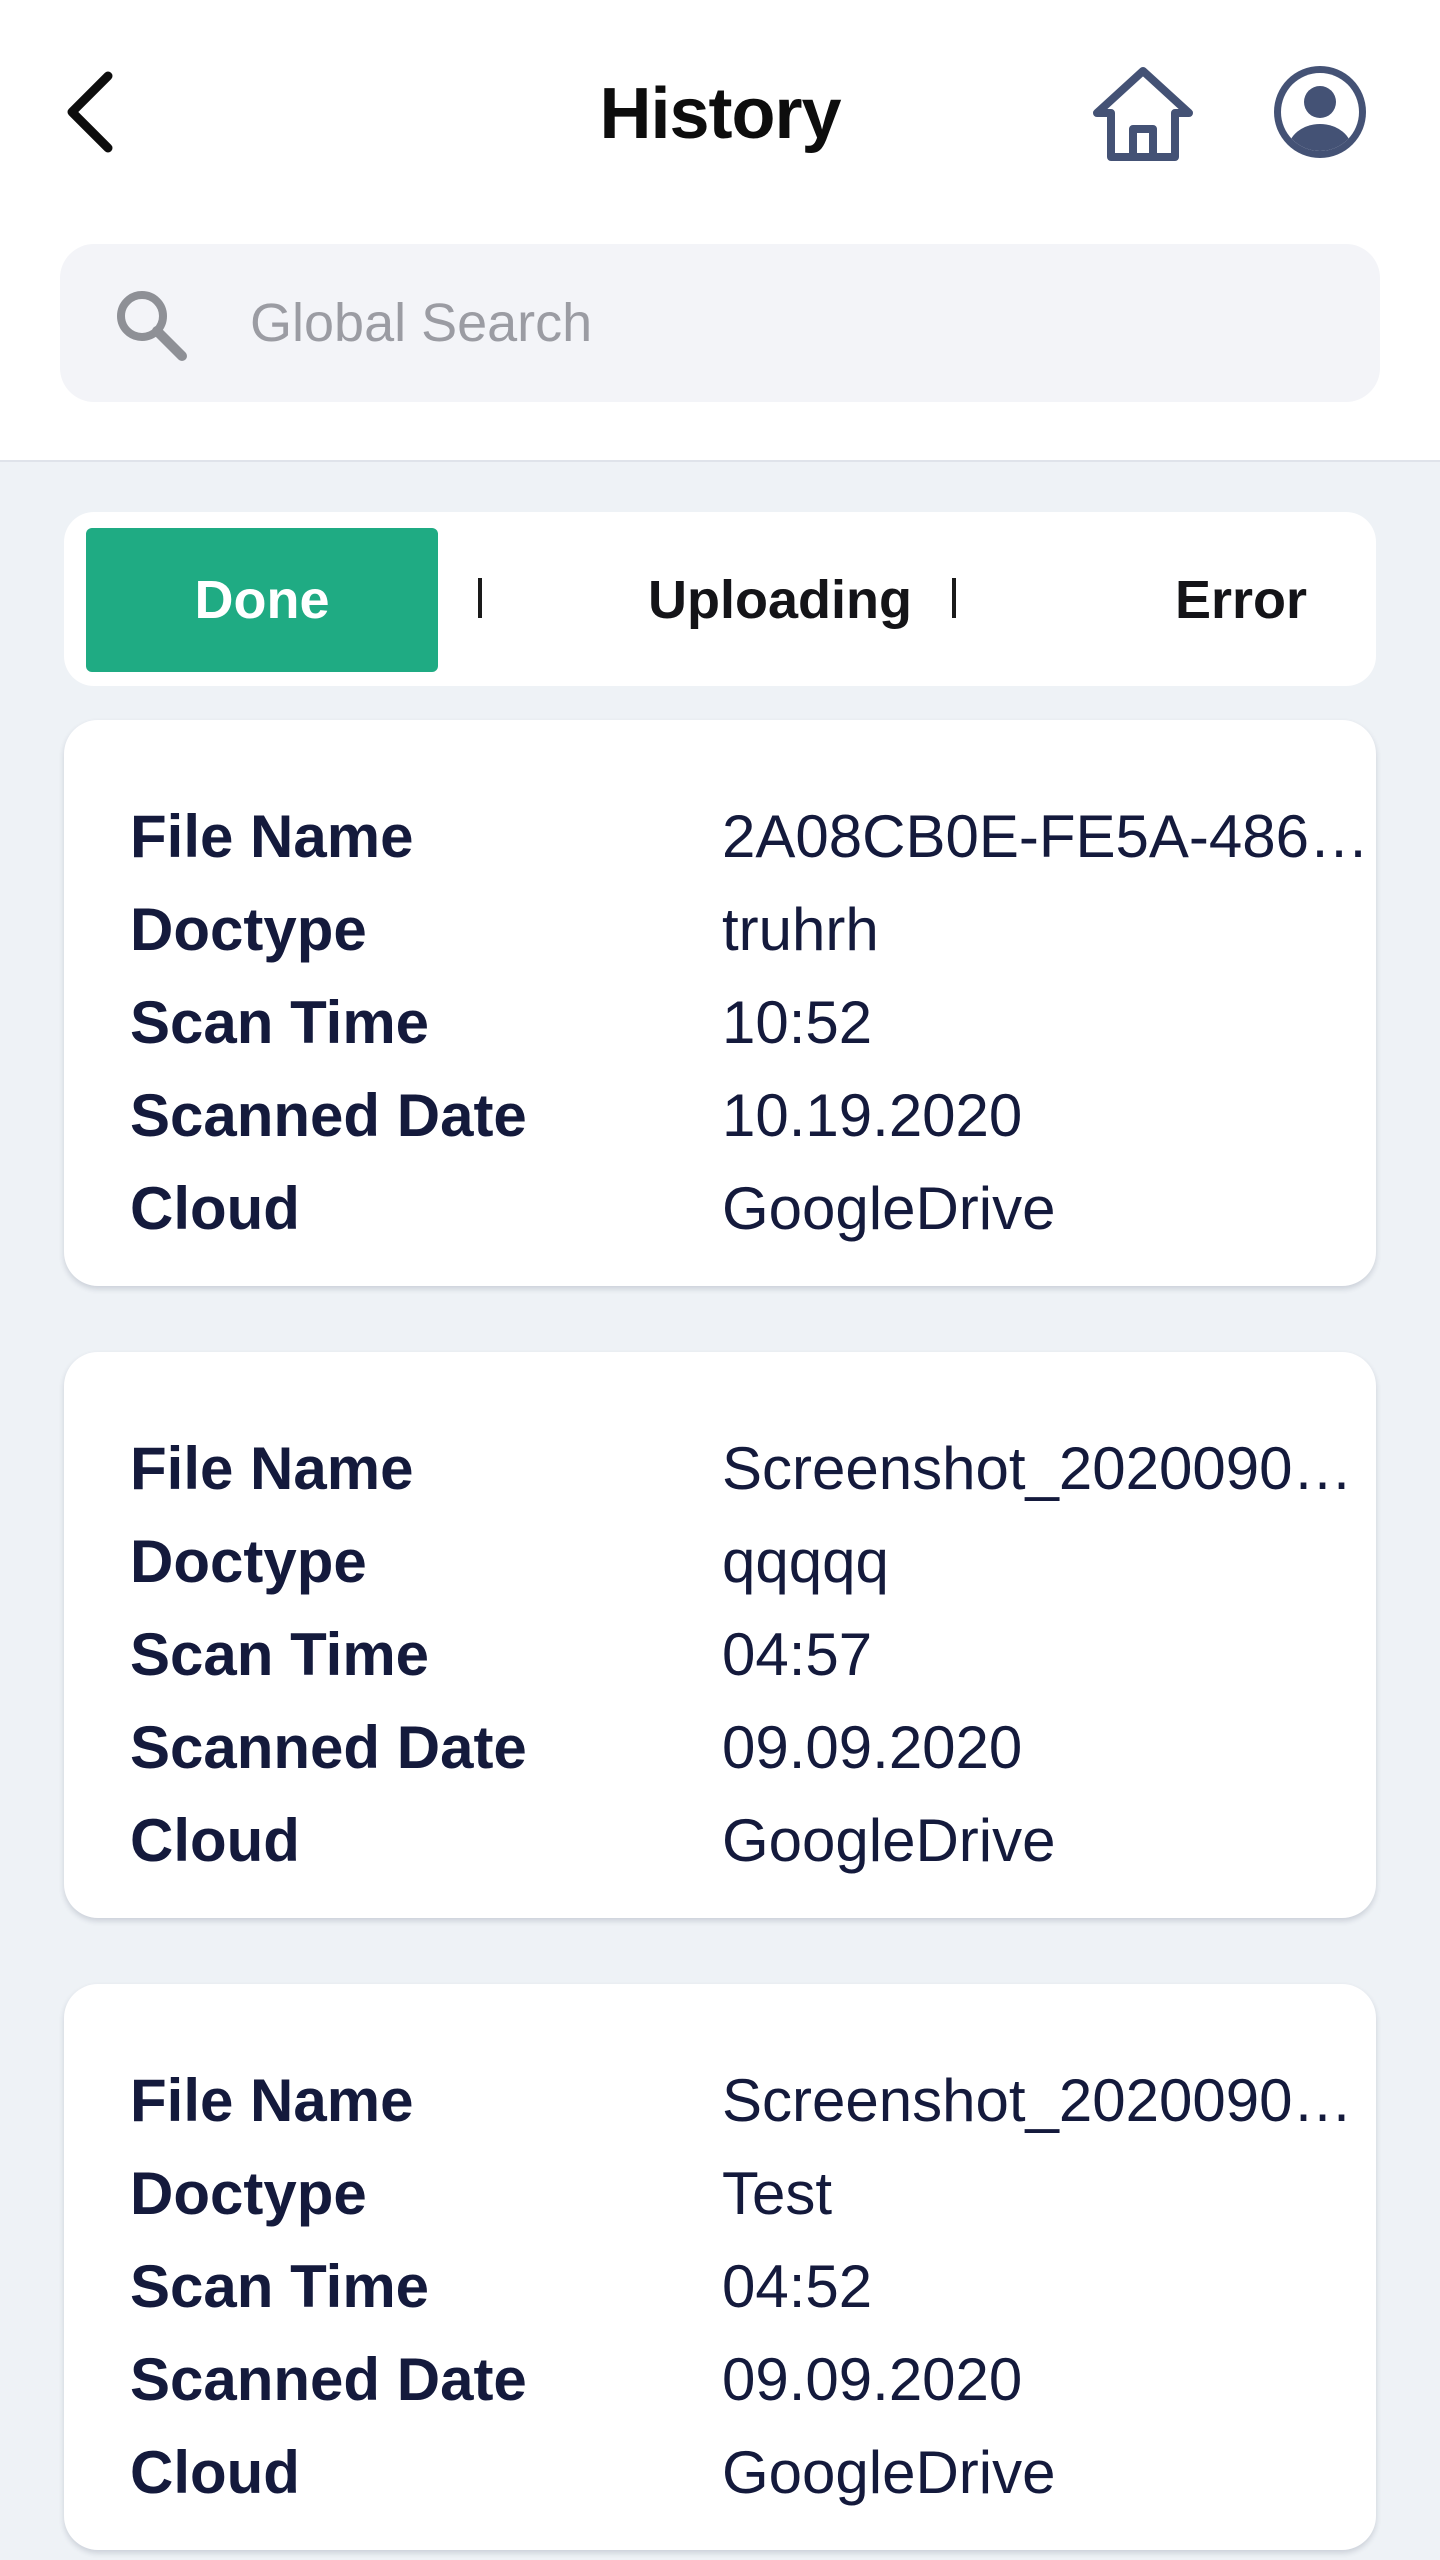  Describe the element at coordinates (1046, 1468) in the screenshot. I see `file-name-value: Screenshot_20200904-103005.png` at that location.